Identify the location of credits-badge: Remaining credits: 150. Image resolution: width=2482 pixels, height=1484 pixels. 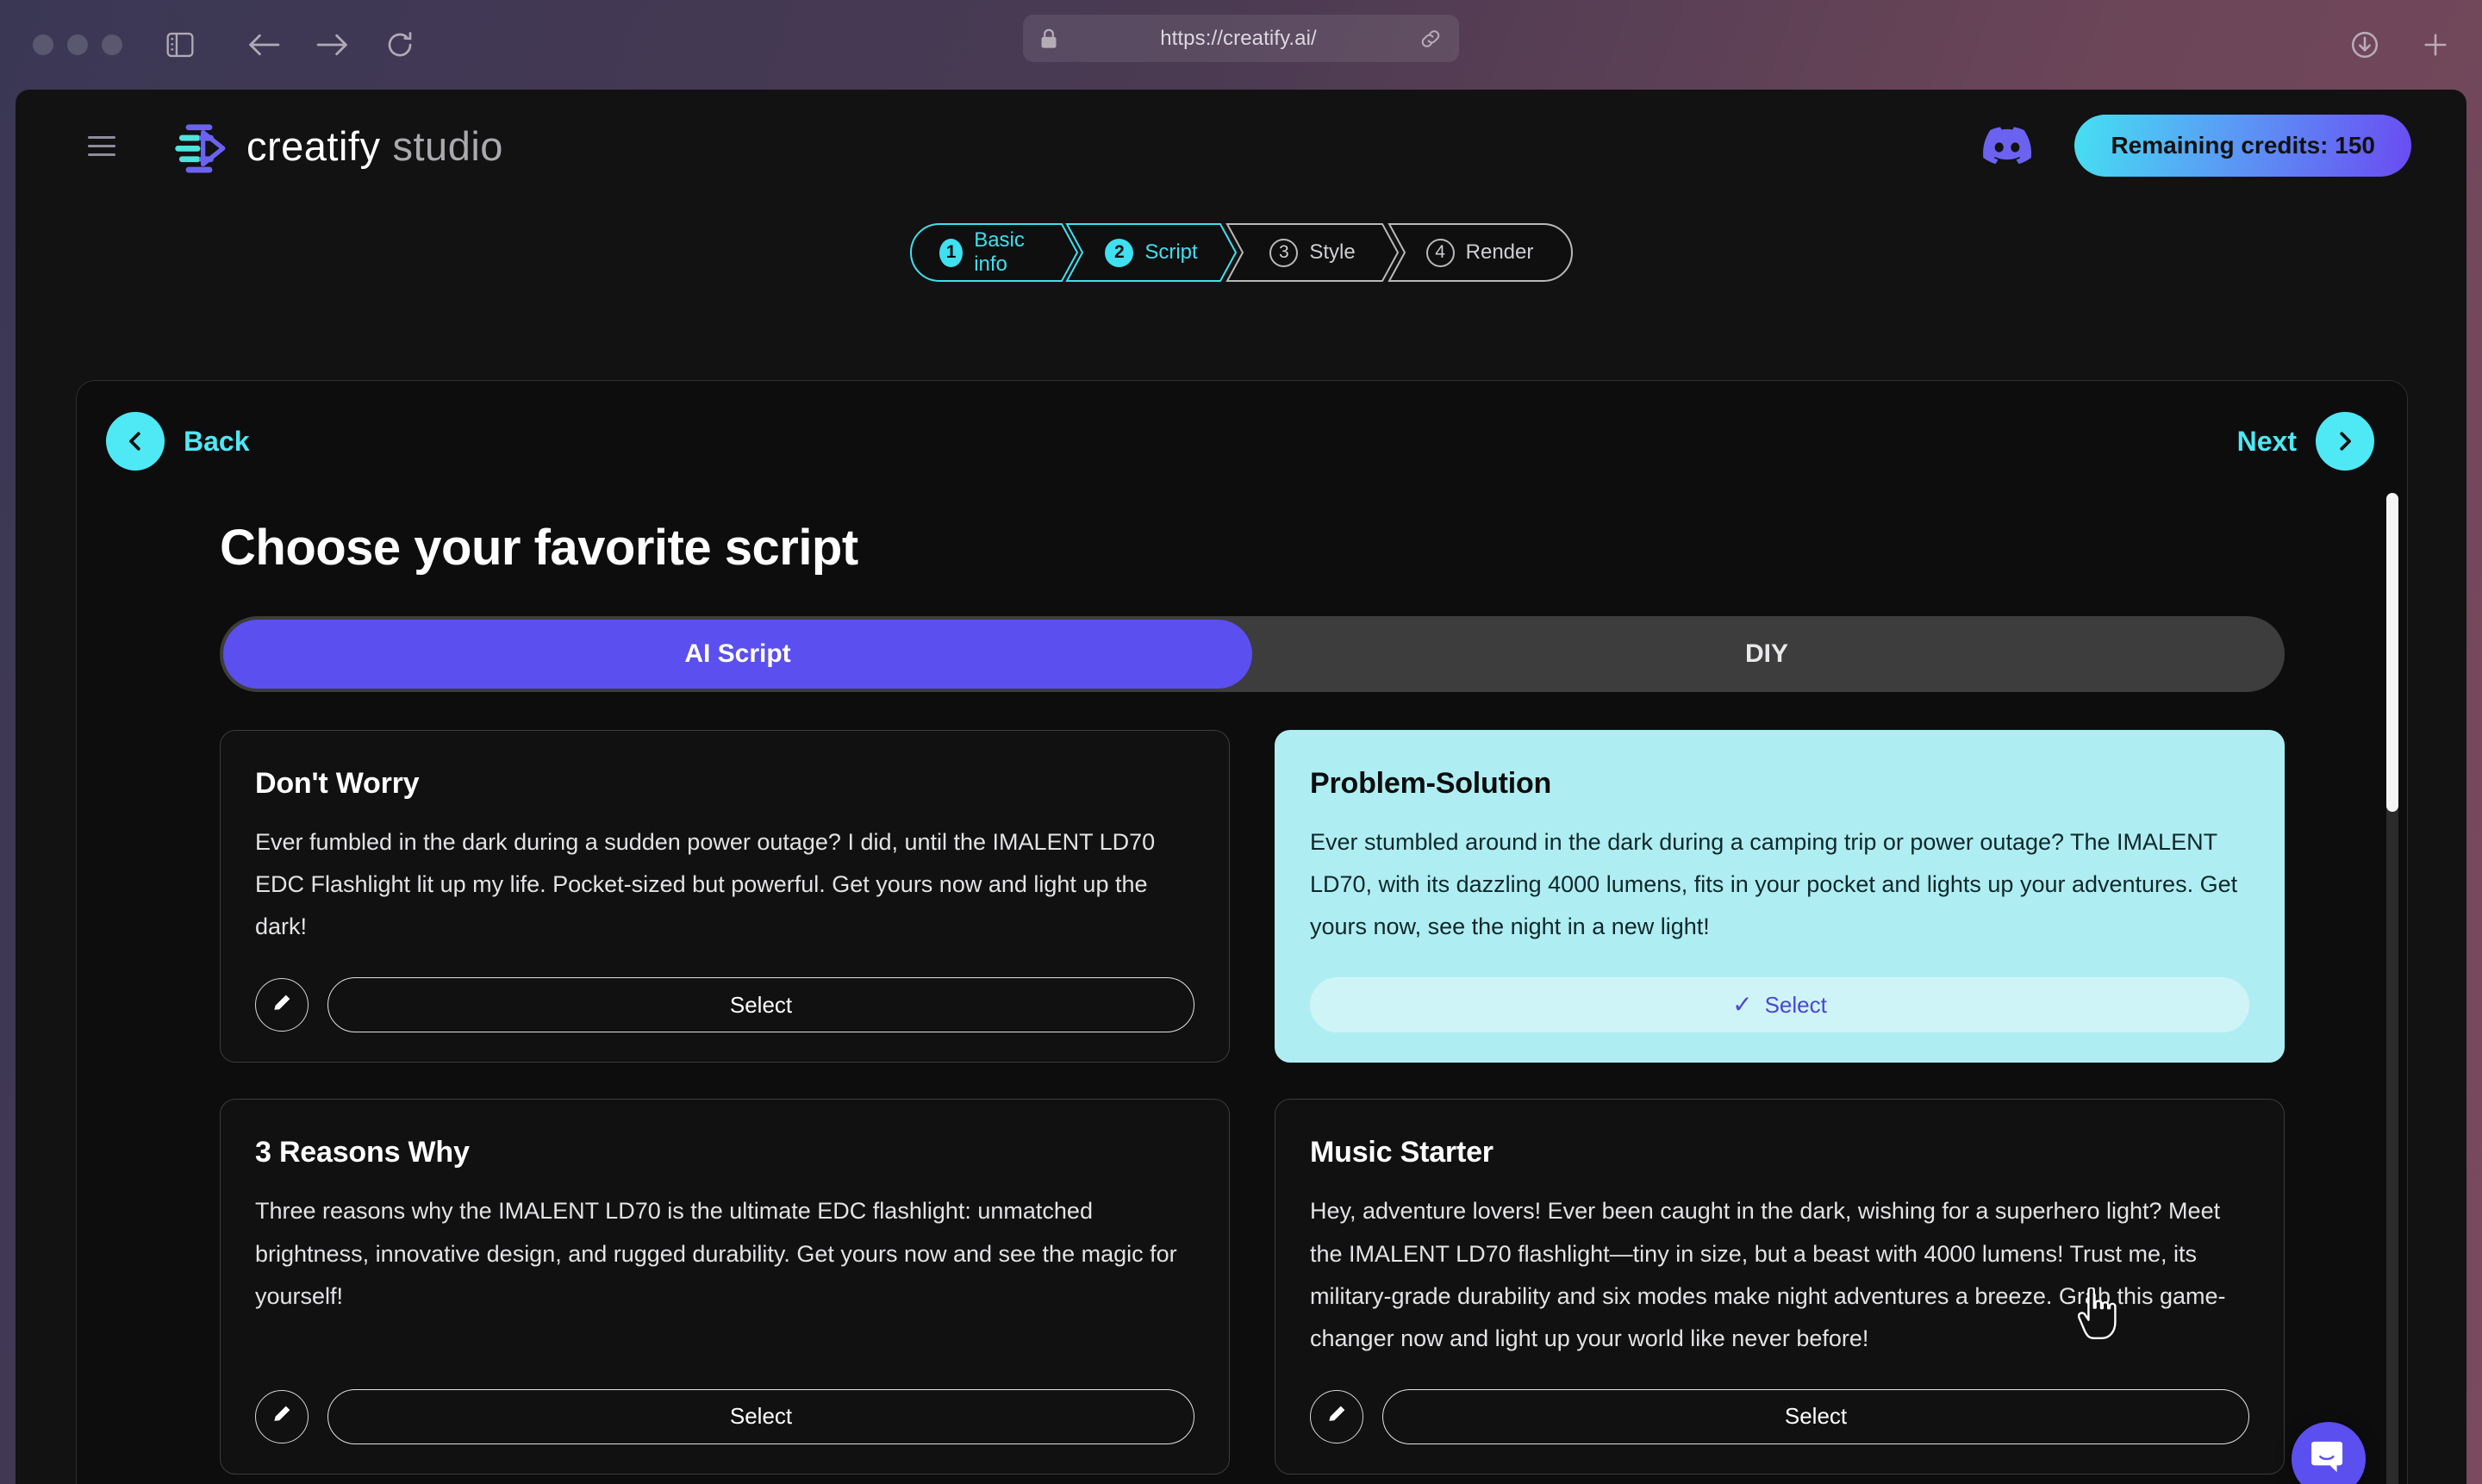
(2242, 146).